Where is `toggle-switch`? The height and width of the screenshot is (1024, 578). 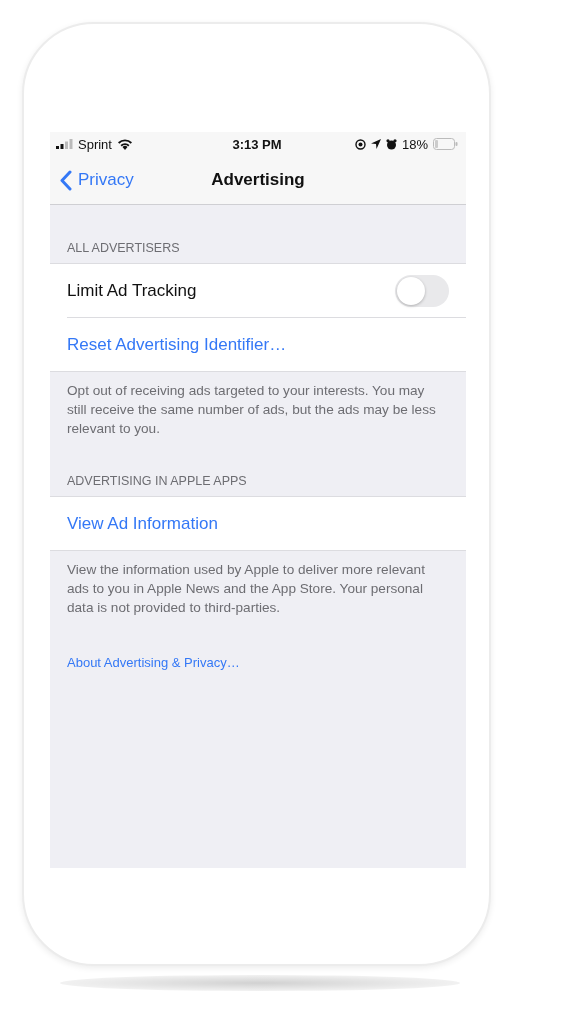 toggle-switch is located at coordinates (422, 290).